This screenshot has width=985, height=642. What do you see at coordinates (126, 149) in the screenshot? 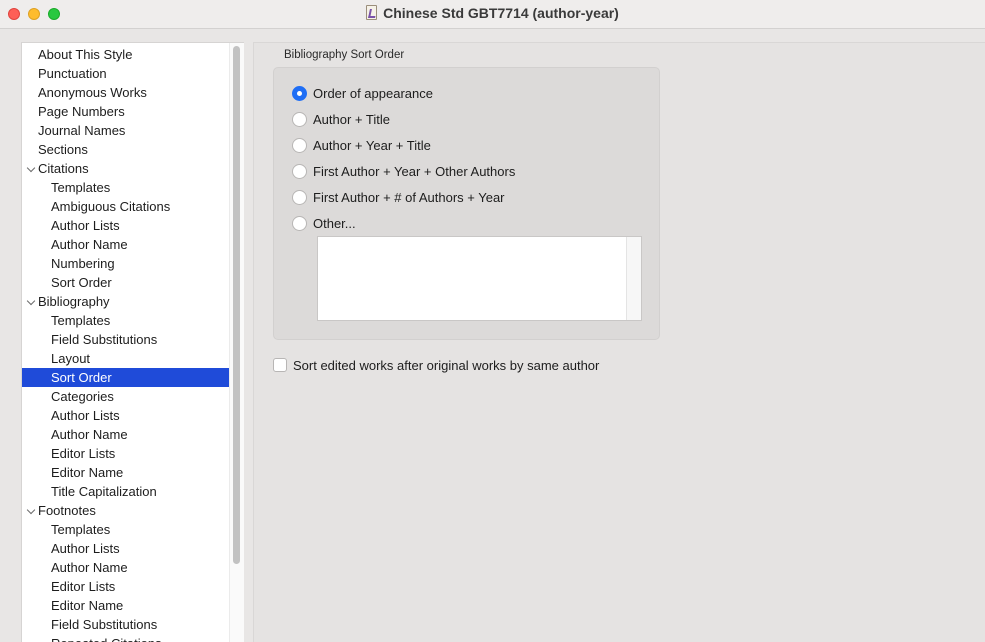
I see `sidebar-item-sections: Sections` at bounding box center [126, 149].